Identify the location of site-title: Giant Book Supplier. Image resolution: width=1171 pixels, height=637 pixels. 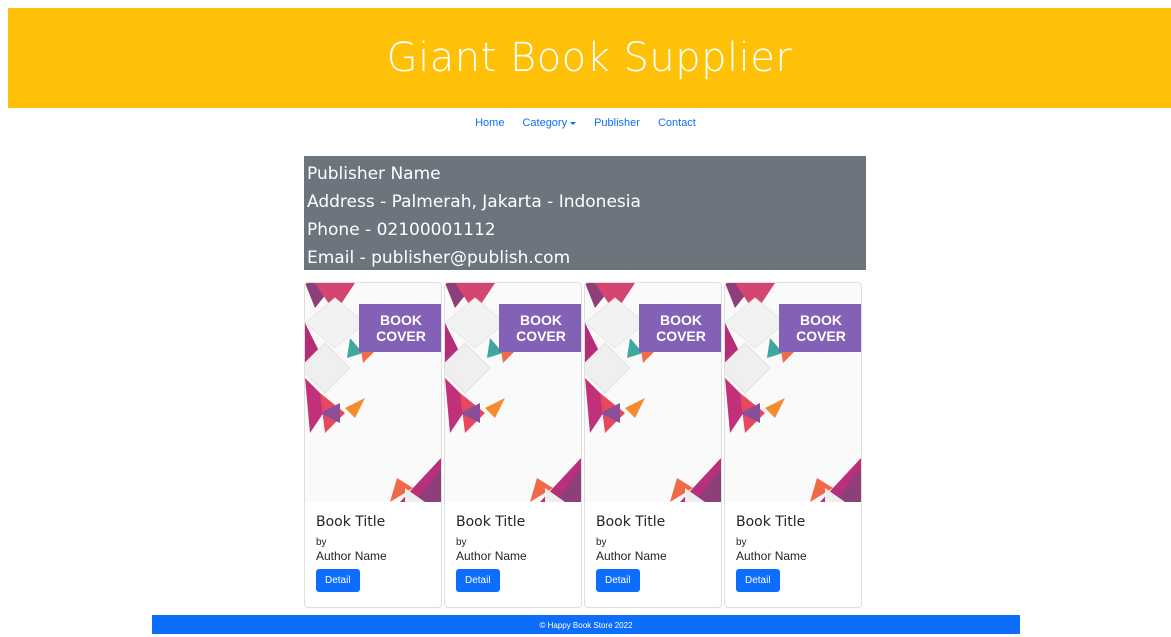
(589, 58).